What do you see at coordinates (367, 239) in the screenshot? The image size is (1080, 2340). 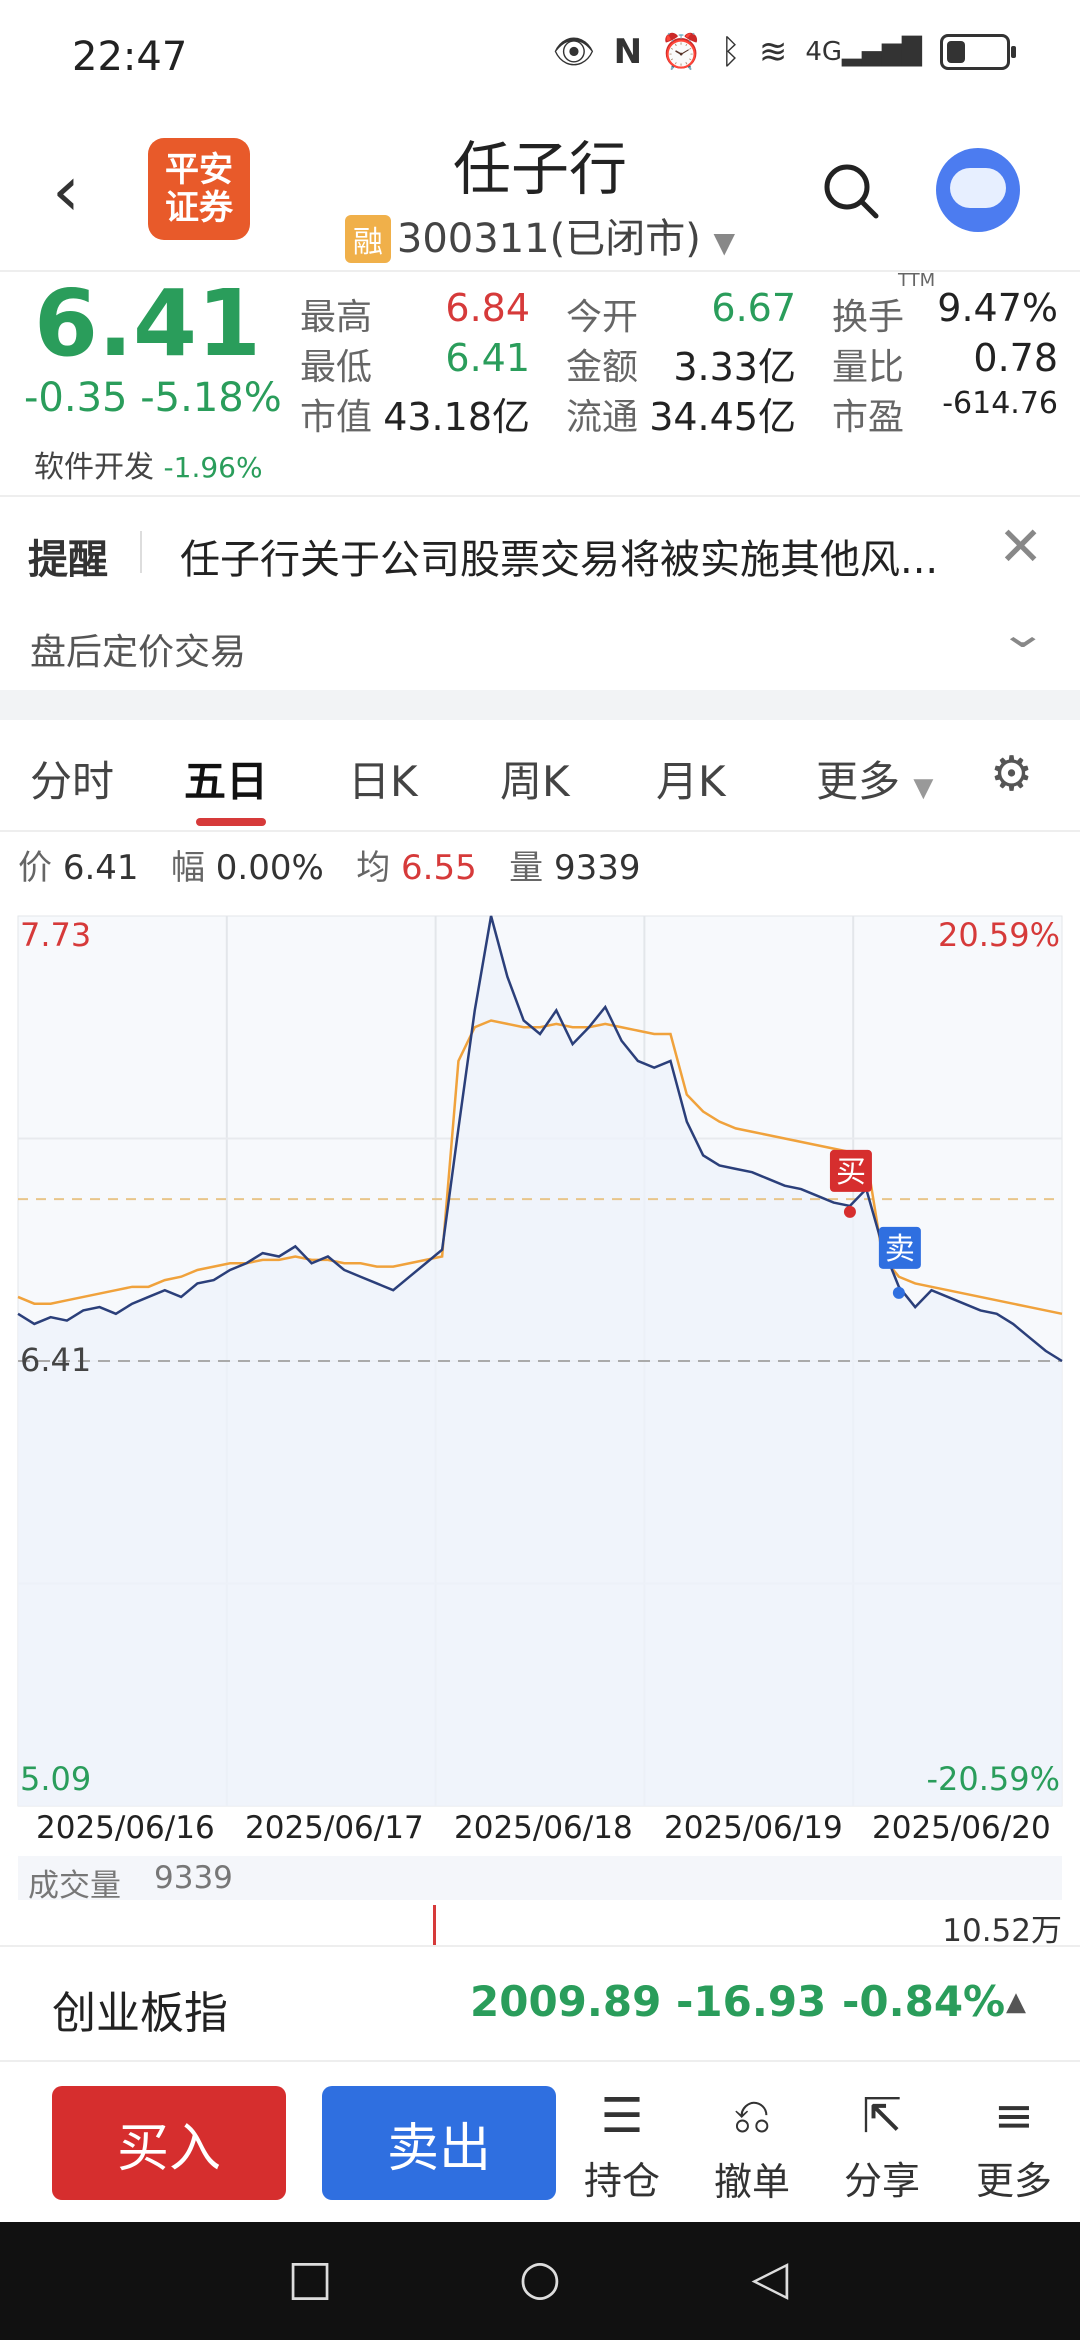 I see `margin-badge: 融` at bounding box center [367, 239].